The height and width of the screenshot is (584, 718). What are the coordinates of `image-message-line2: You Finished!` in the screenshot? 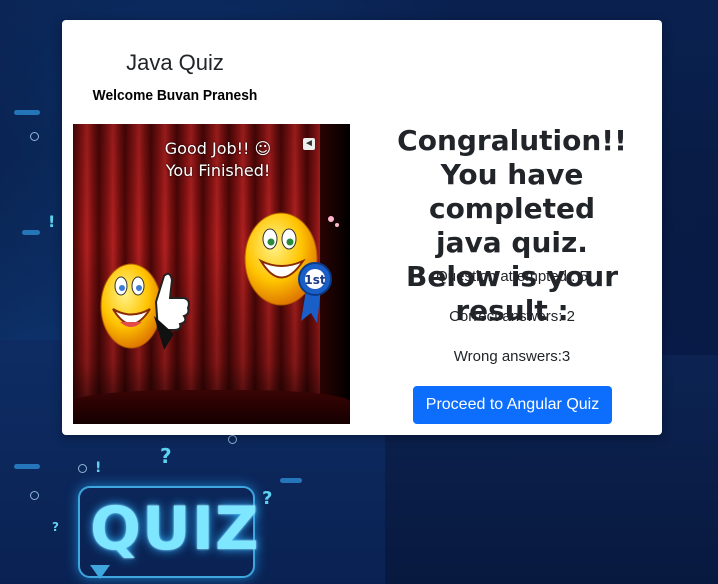 It's located at (218, 170).